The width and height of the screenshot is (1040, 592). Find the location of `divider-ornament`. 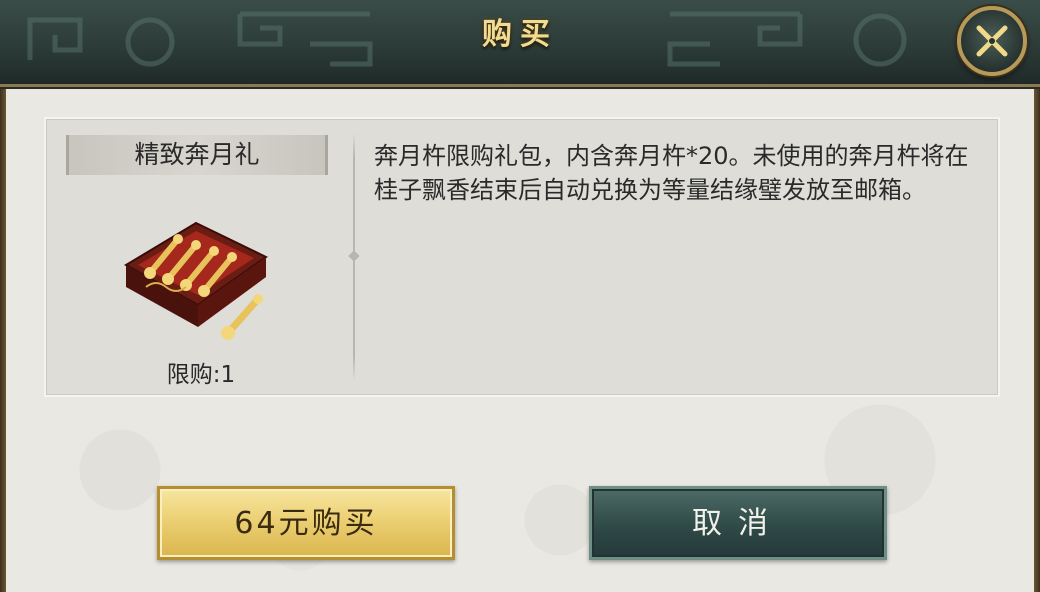

divider-ornament is located at coordinates (354, 256).